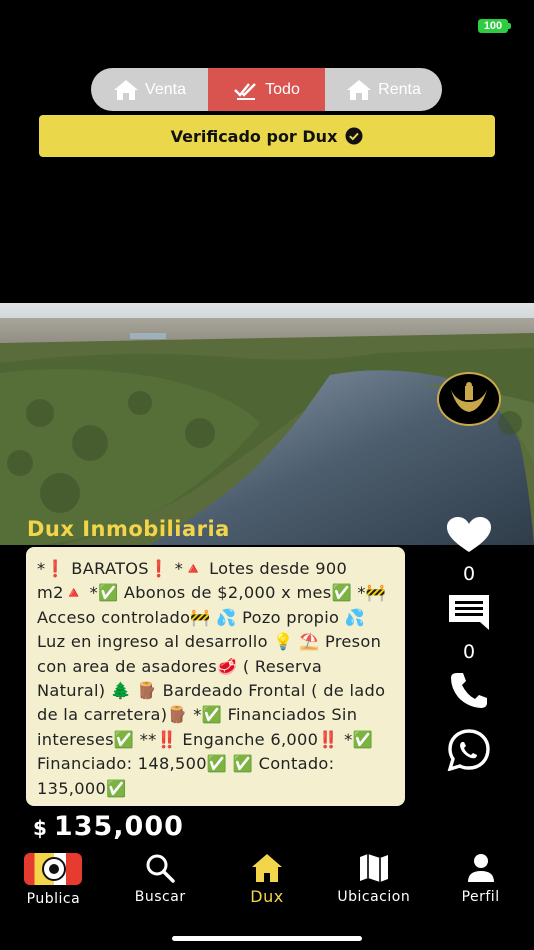 This screenshot has width=534, height=950. Describe the element at coordinates (53, 869) in the screenshot. I see `camera-icon` at that location.